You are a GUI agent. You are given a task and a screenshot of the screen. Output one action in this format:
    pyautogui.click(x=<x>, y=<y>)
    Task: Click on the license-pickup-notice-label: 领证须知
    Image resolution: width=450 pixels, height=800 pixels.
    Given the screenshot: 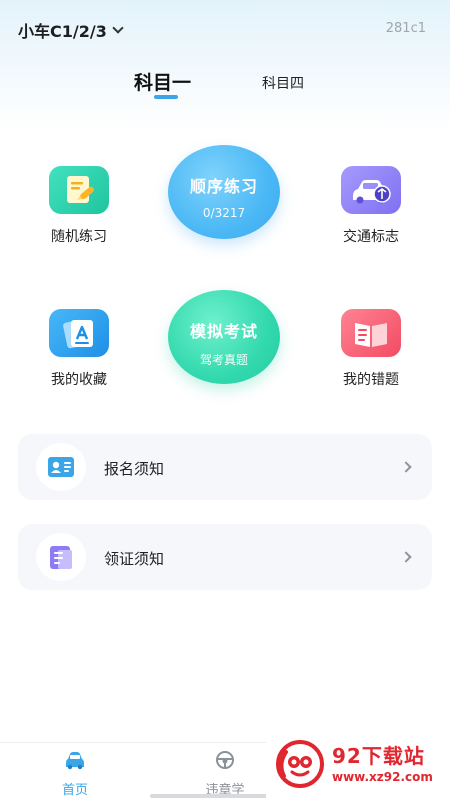 What is the action you would take?
    pyautogui.click(x=134, y=559)
    